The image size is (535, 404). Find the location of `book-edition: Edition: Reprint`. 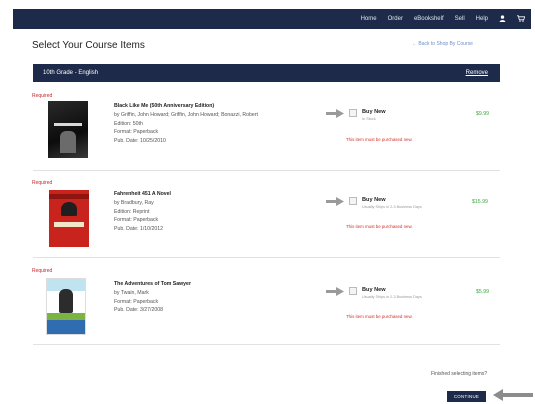

book-edition: Edition: Reprint is located at coordinates (132, 211).